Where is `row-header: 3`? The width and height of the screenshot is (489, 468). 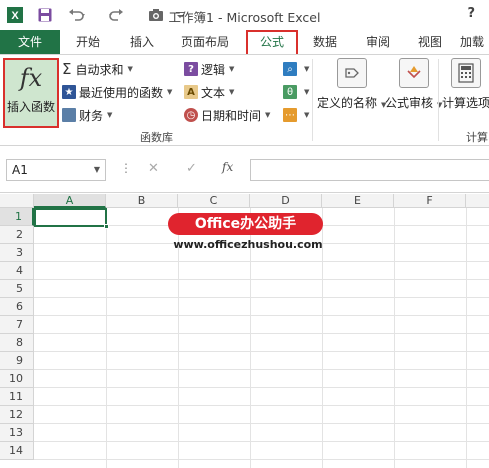
row-header: 3 is located at coordinates (17, 253).